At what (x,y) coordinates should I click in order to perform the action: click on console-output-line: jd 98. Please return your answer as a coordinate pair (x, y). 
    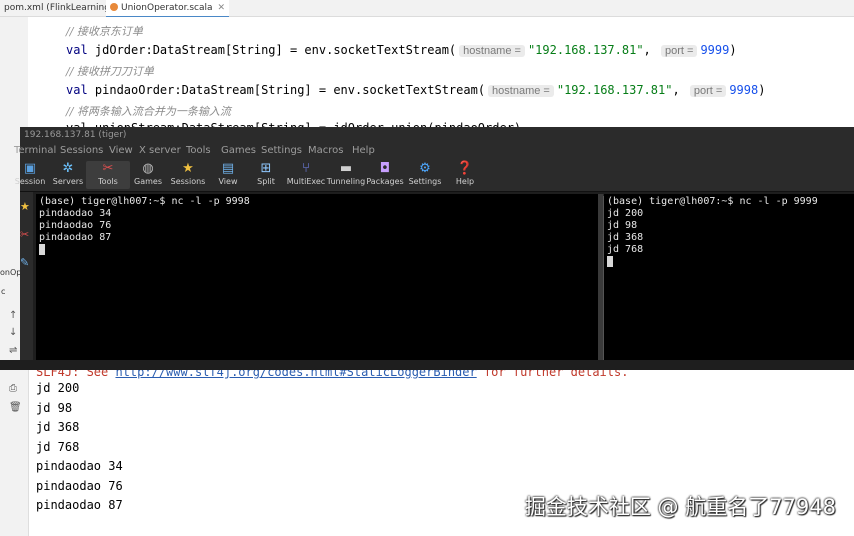
    Looking at the image, I should click on (54, 408).